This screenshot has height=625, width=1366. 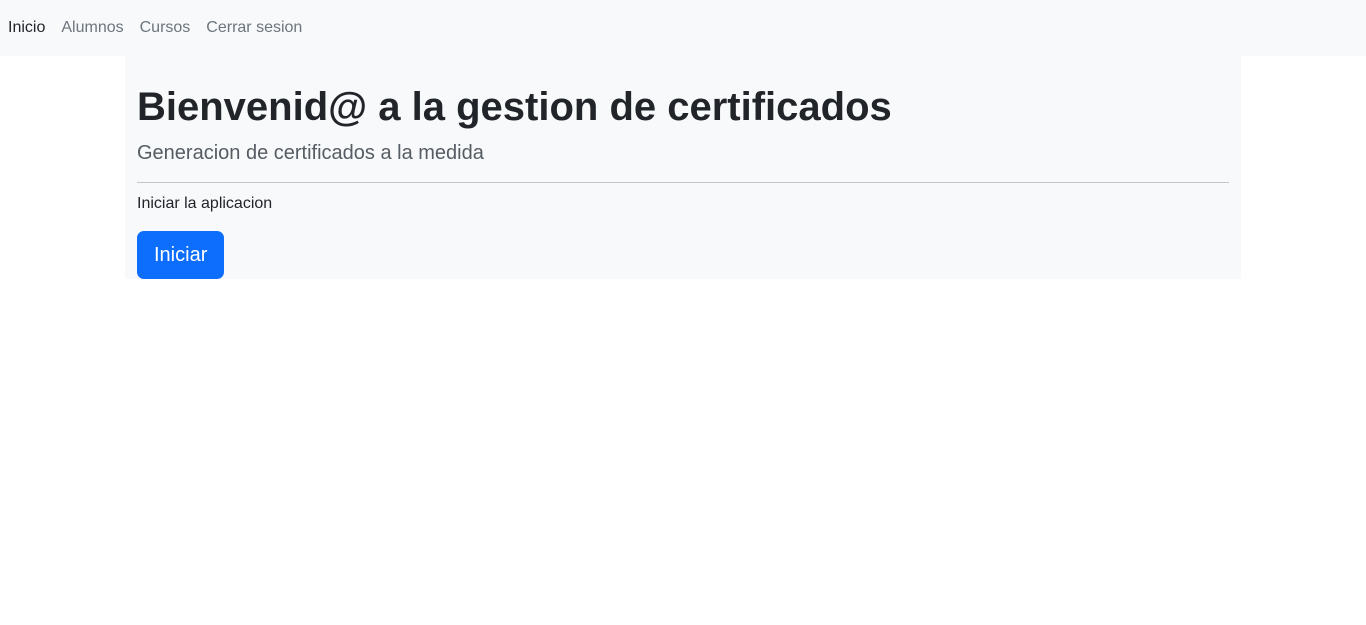 I want to click on intro-text: Iniciar la aplicacion, so click(x=205, y=203).